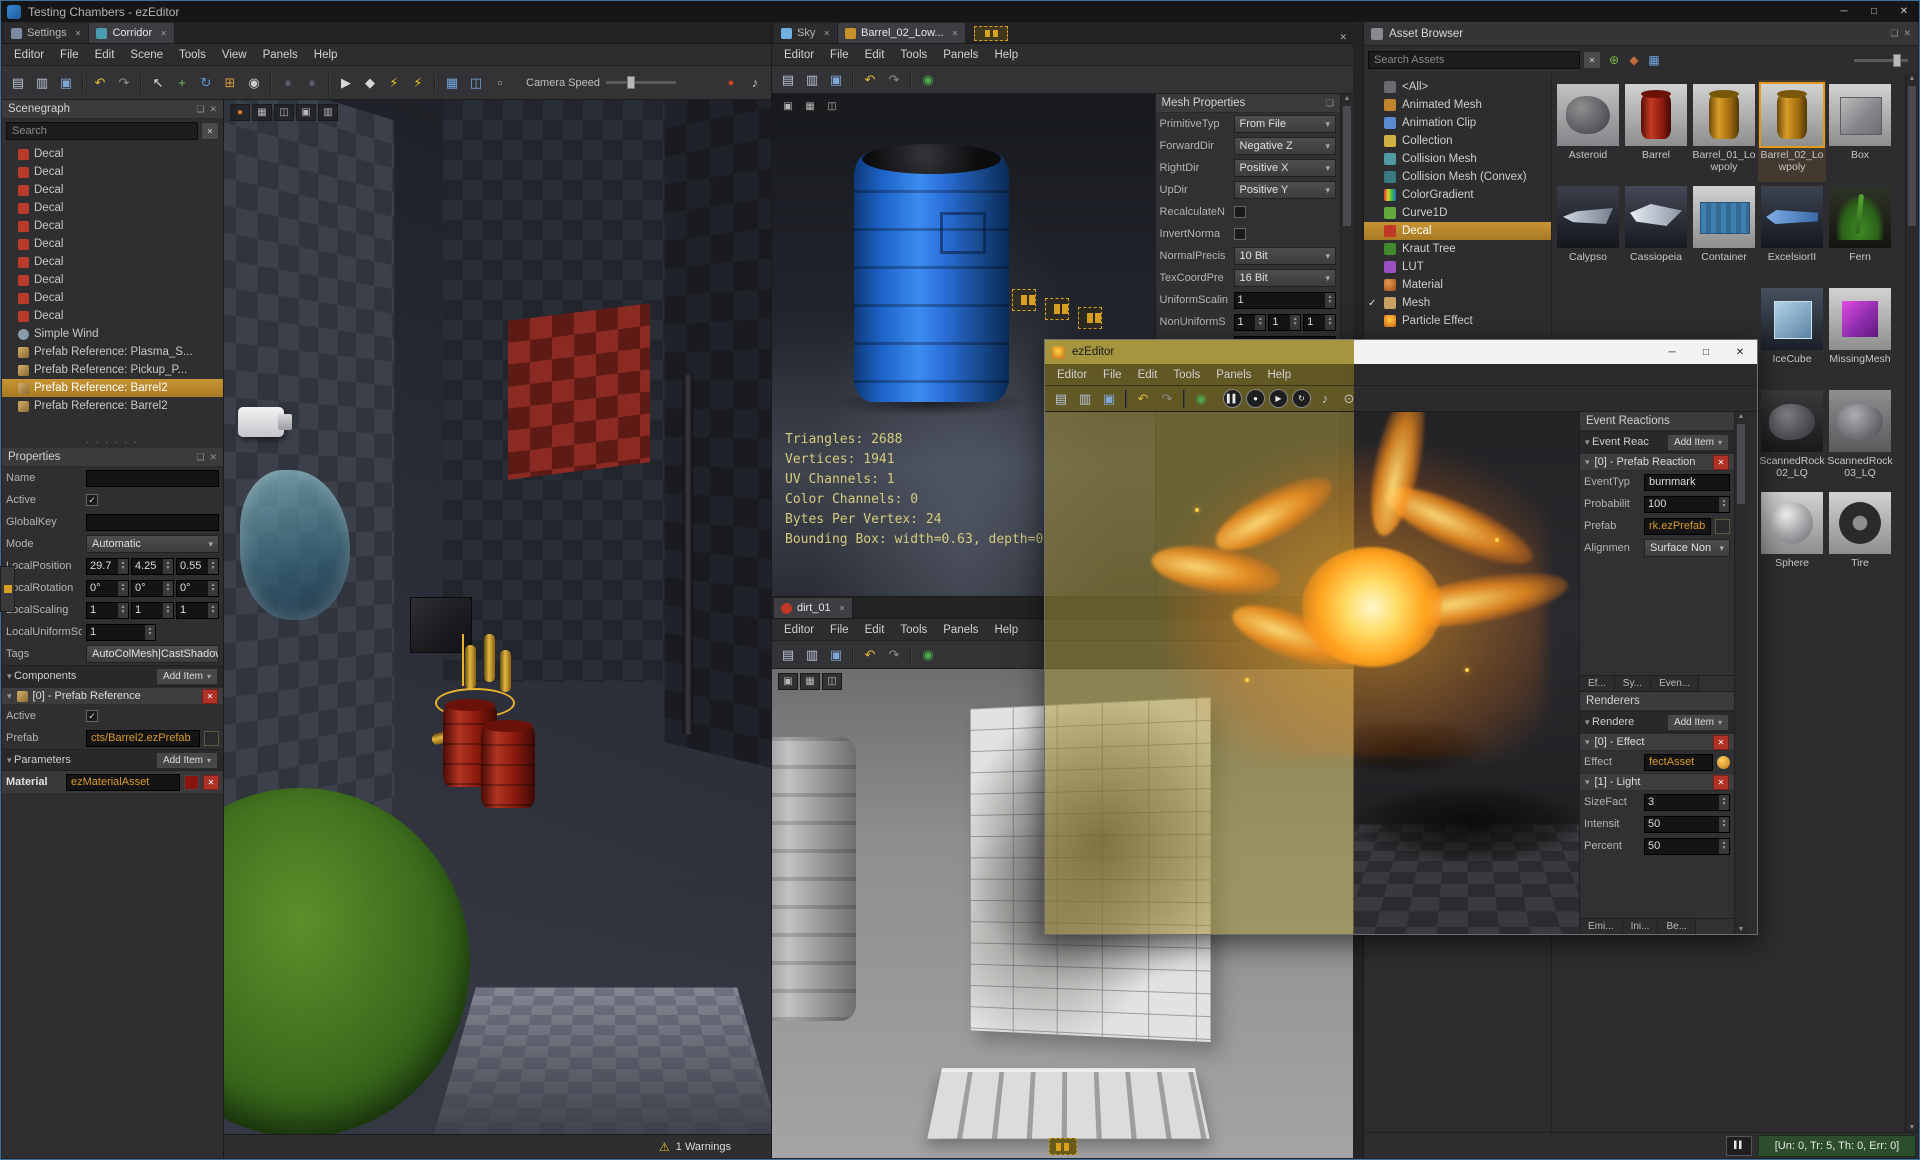 This screenshot has height=1160, width=1920. I want to click on audio-button: ♪, so click(755, 83).